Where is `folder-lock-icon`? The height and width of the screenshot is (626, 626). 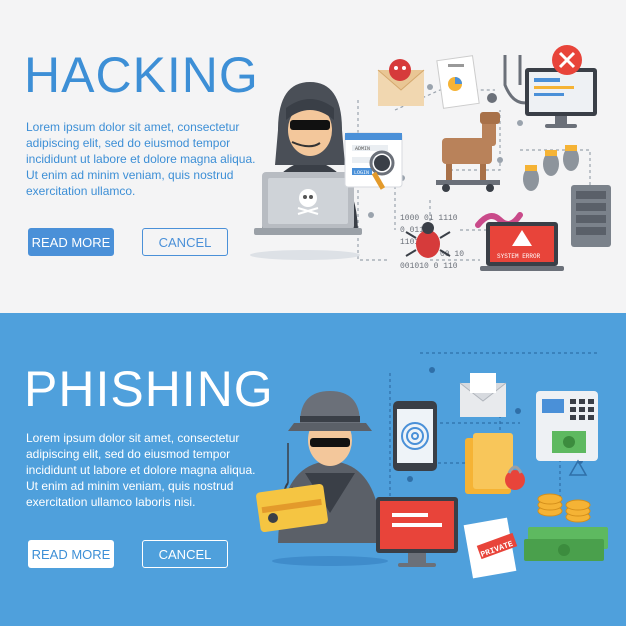
folder-lock-icon is located at coordinates (495, 463).